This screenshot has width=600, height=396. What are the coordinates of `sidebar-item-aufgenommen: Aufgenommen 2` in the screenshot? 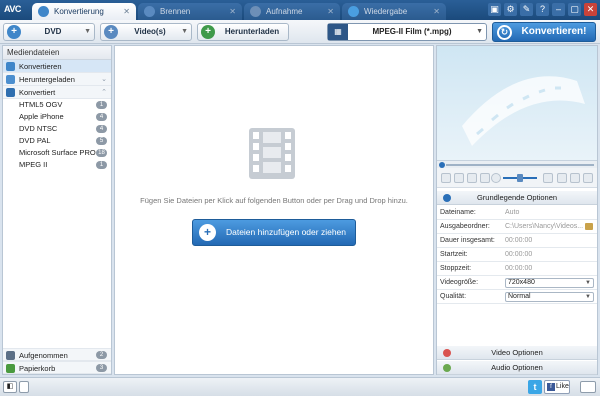 It's located at (57, 354).